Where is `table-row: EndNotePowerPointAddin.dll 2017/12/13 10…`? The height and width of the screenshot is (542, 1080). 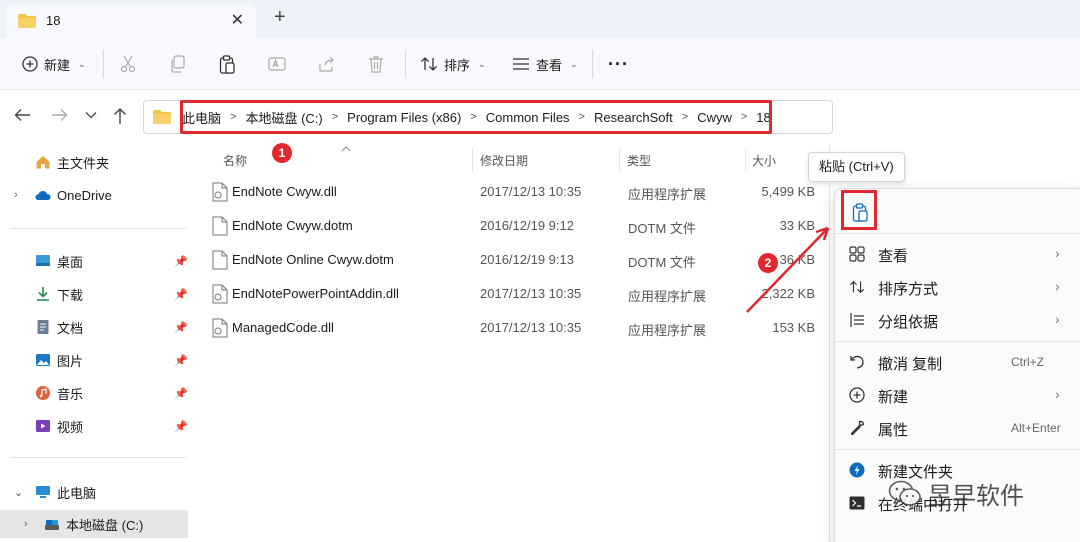 table-row: EndNotePowerPointAddin.dll 2017/12/13 10… is located at coordinates (517, 294).